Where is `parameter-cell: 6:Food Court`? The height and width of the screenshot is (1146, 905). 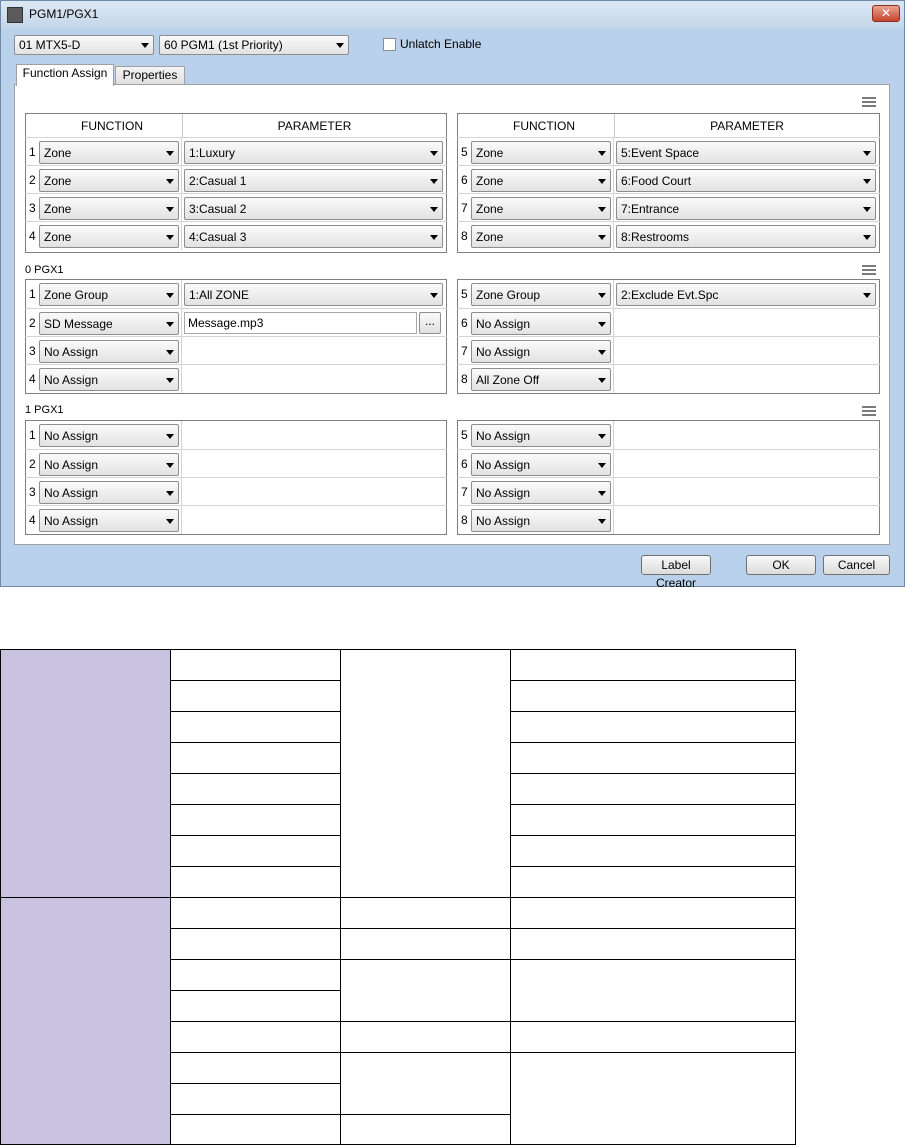 parameter-cell: 6:Food Court is located at coordinates (745, 180).